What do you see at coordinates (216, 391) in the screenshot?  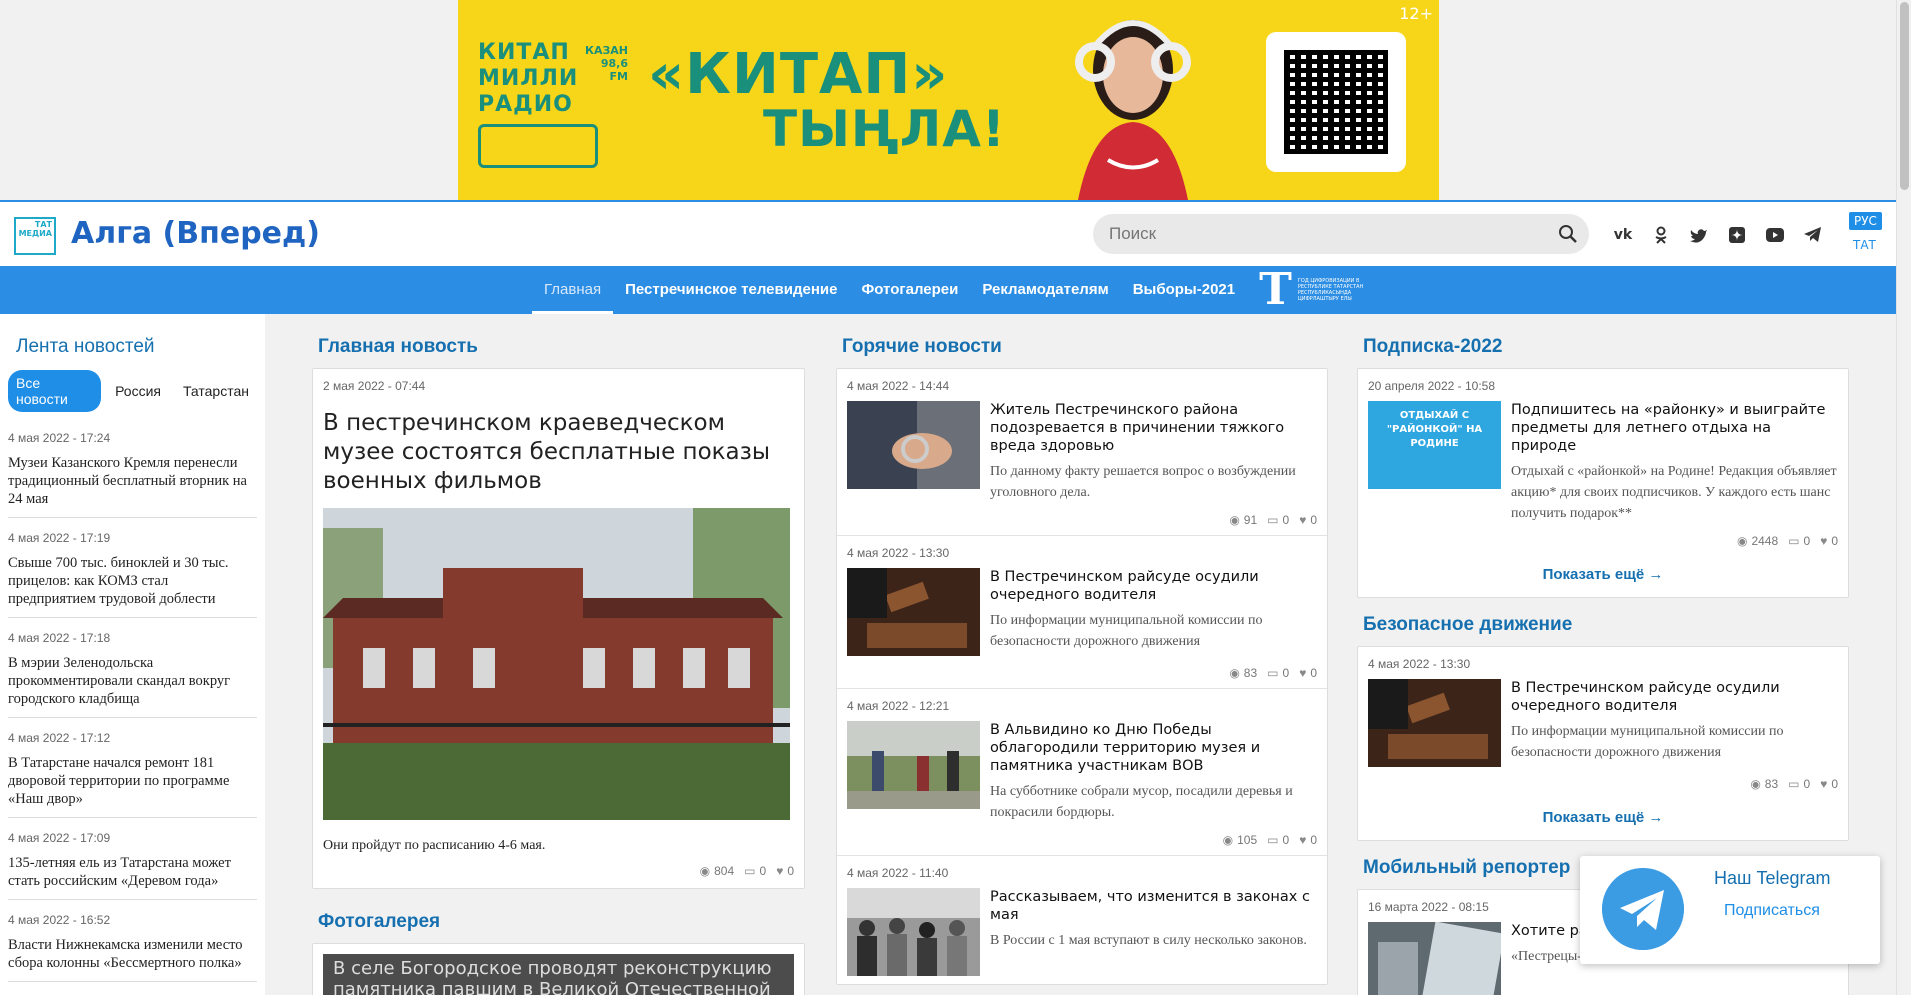 I see `feed-tab-tatarstan: Татарстан` at bounding box center [216, 391].